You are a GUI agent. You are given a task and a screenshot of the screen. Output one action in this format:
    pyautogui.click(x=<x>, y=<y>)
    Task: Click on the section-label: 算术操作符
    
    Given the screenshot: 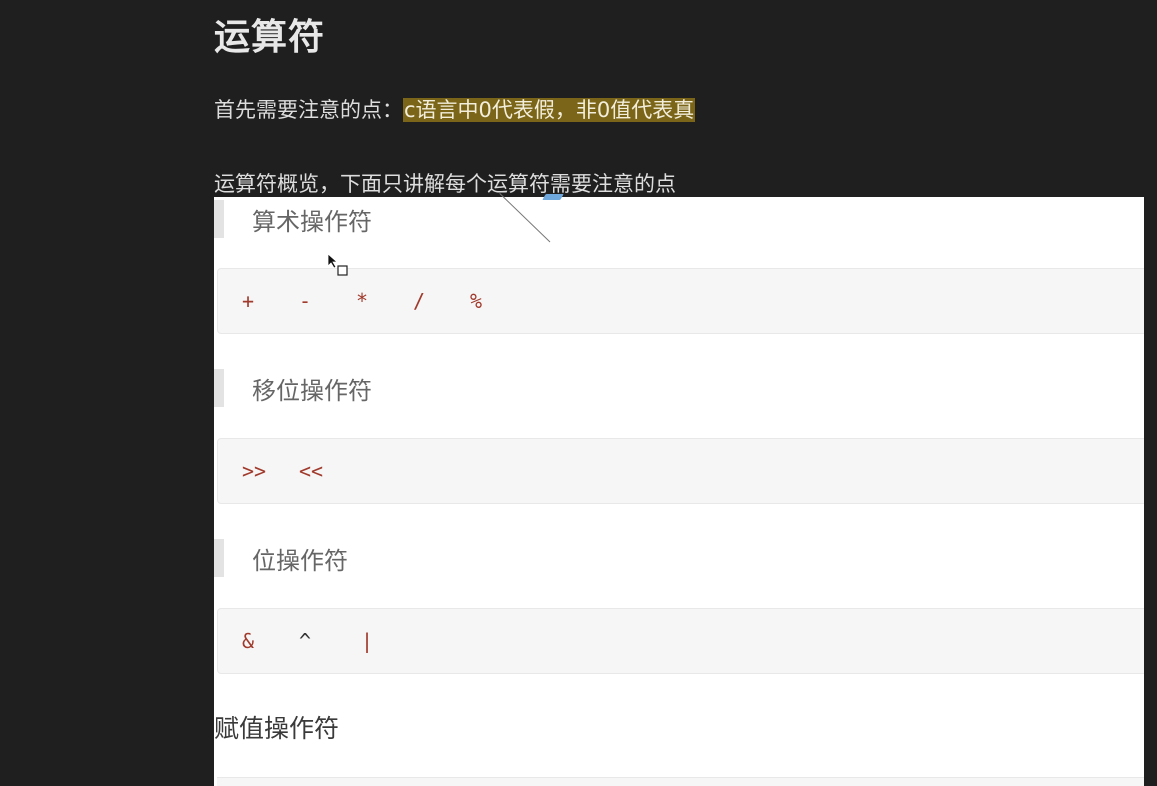 What is the action you would take?
    pyautogui.click(x=312, y=221)
    